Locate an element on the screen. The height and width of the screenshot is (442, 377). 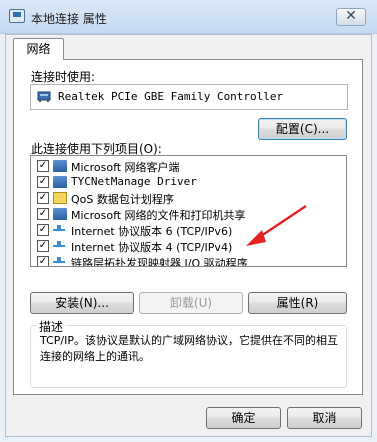
list-item: ✓ Internet 协议版本 4 (TCP/IPv4) is located at coordinates (188, 246).